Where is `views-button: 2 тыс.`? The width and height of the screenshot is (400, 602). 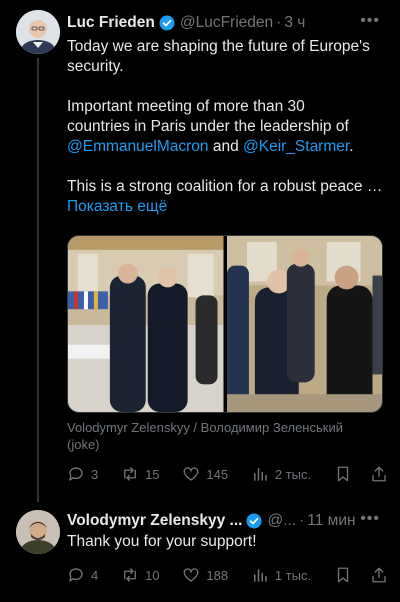 views-button: 2 тыс. is located at coordinates (281, 474).